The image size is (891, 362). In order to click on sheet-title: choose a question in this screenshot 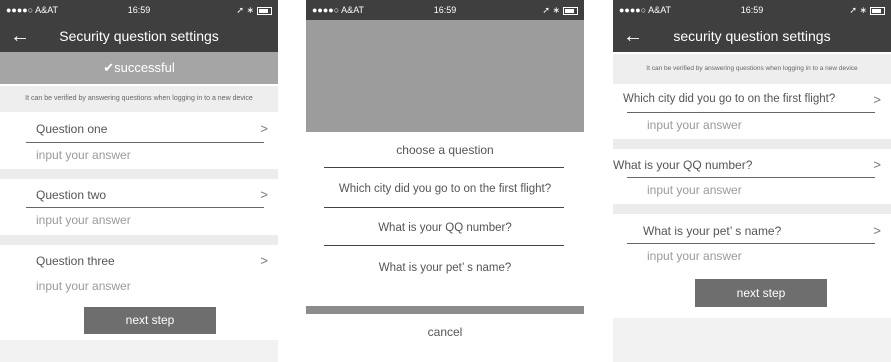, I will do `click(445, 150)`.